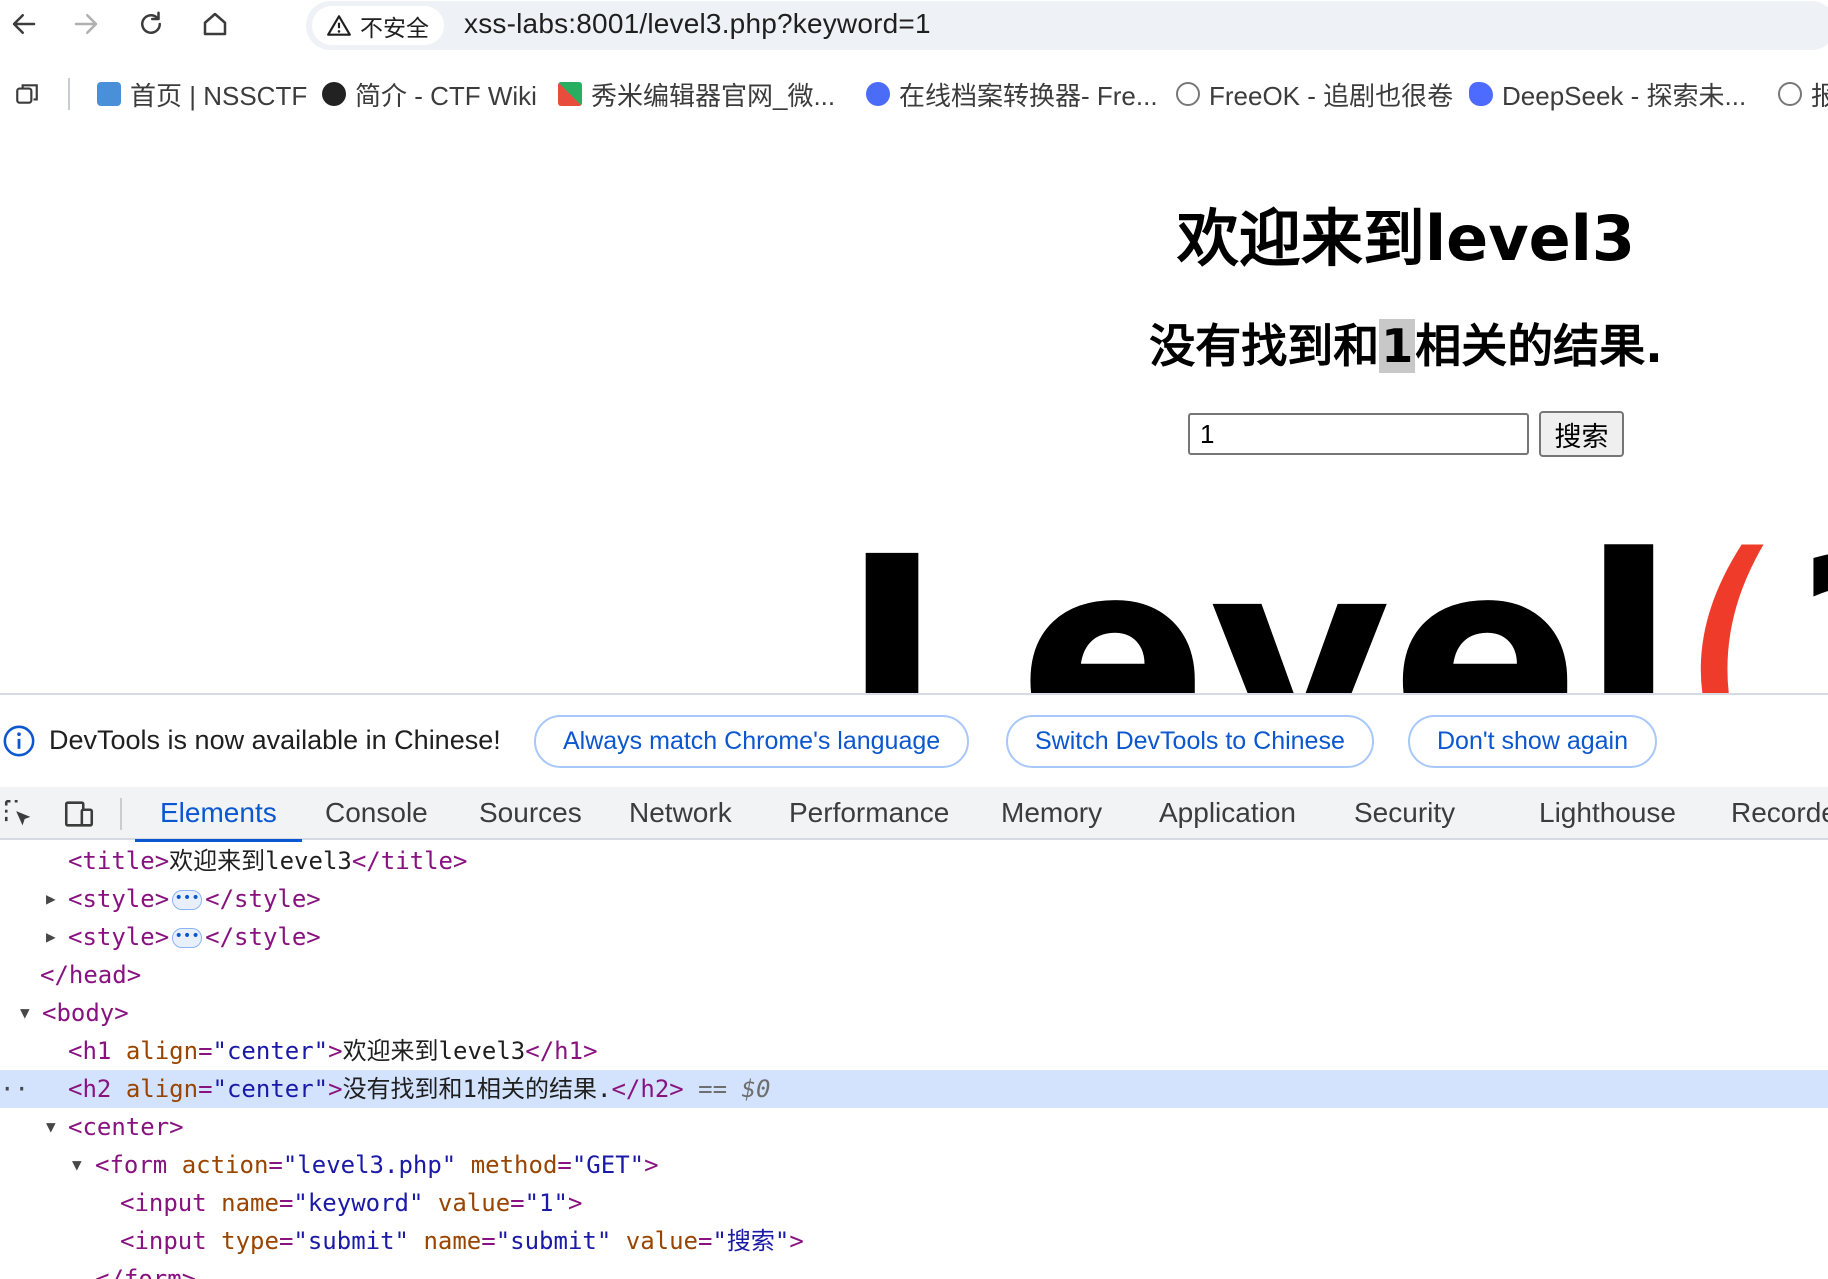 This screenshot has height=1279, width=1828. Describe the element at coordinates (914, 1203) in the screenshot. I see `dom-node-input-keyword: <input name="keyword" value="1">` at that location.